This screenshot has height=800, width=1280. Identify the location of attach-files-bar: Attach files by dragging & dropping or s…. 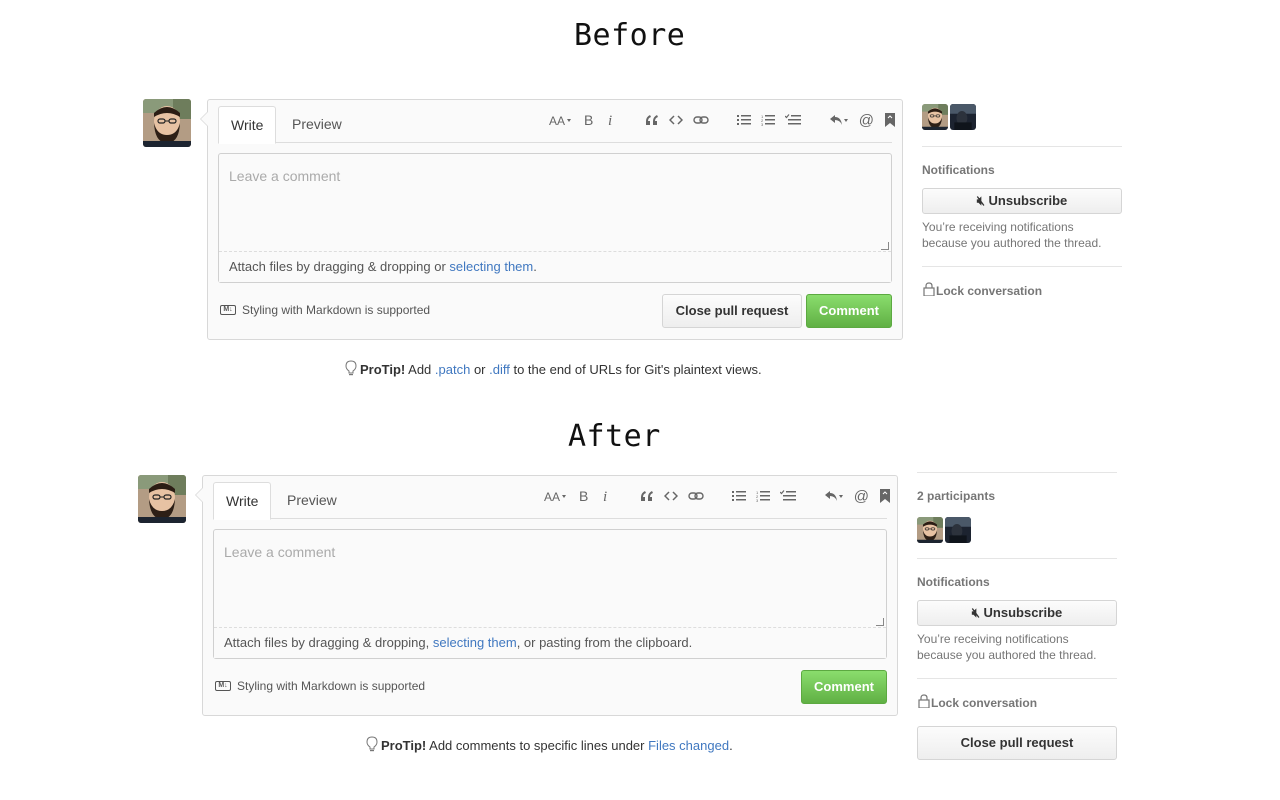
(555, 266).